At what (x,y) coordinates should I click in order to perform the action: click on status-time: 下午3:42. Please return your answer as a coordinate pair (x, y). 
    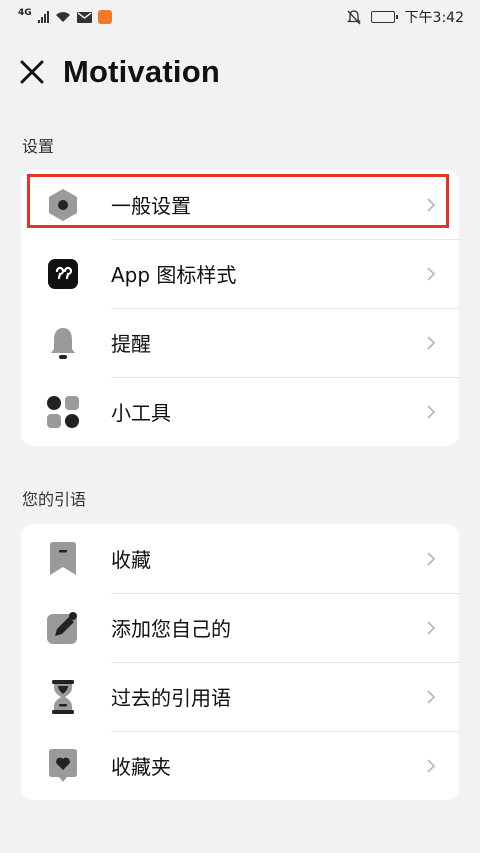
    Looking at the image, I should click on (434, 18).